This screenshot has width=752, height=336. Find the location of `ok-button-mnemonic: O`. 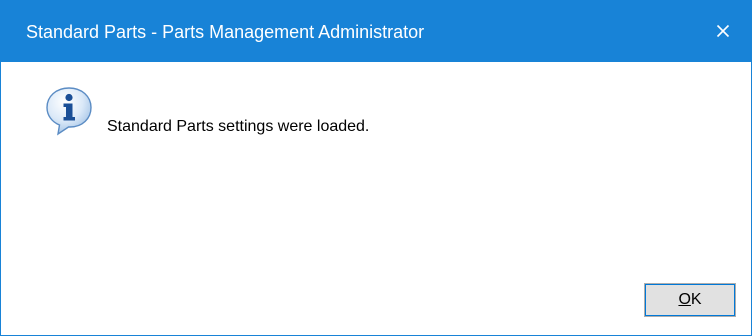

ok-button-mnemonic: O is located at coordinates (684, 299).